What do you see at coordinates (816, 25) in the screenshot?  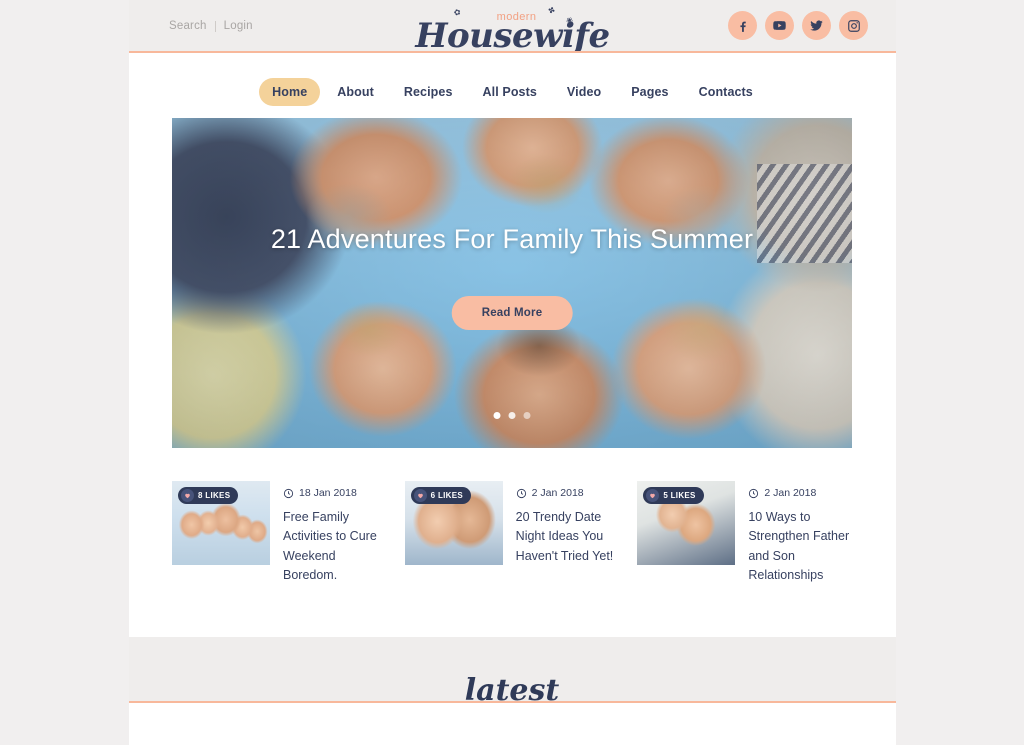 I see `twitter-icon` at bounding box center [816, 25].